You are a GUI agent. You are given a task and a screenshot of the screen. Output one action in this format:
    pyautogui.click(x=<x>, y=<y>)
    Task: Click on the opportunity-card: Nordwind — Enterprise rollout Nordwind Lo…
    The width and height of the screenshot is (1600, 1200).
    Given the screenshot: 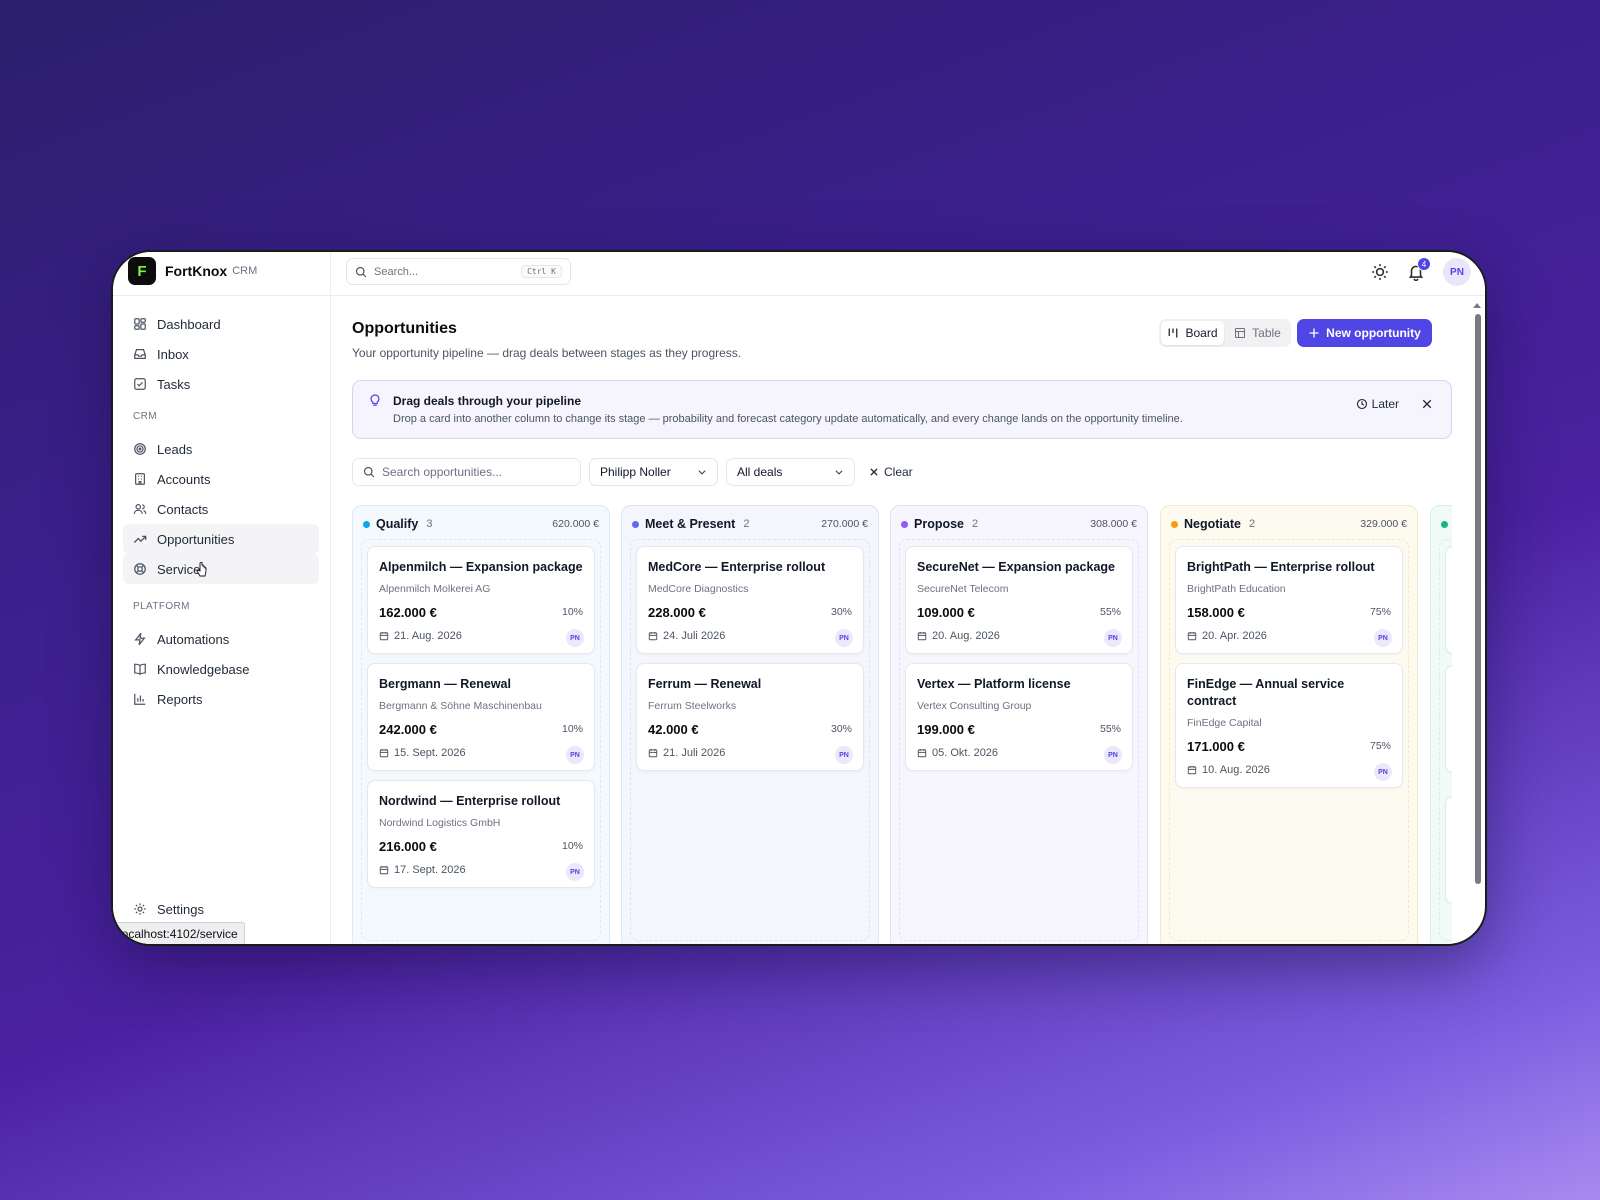 What is the action you would take?
    pyautogui.click(x=481, y=834)
    